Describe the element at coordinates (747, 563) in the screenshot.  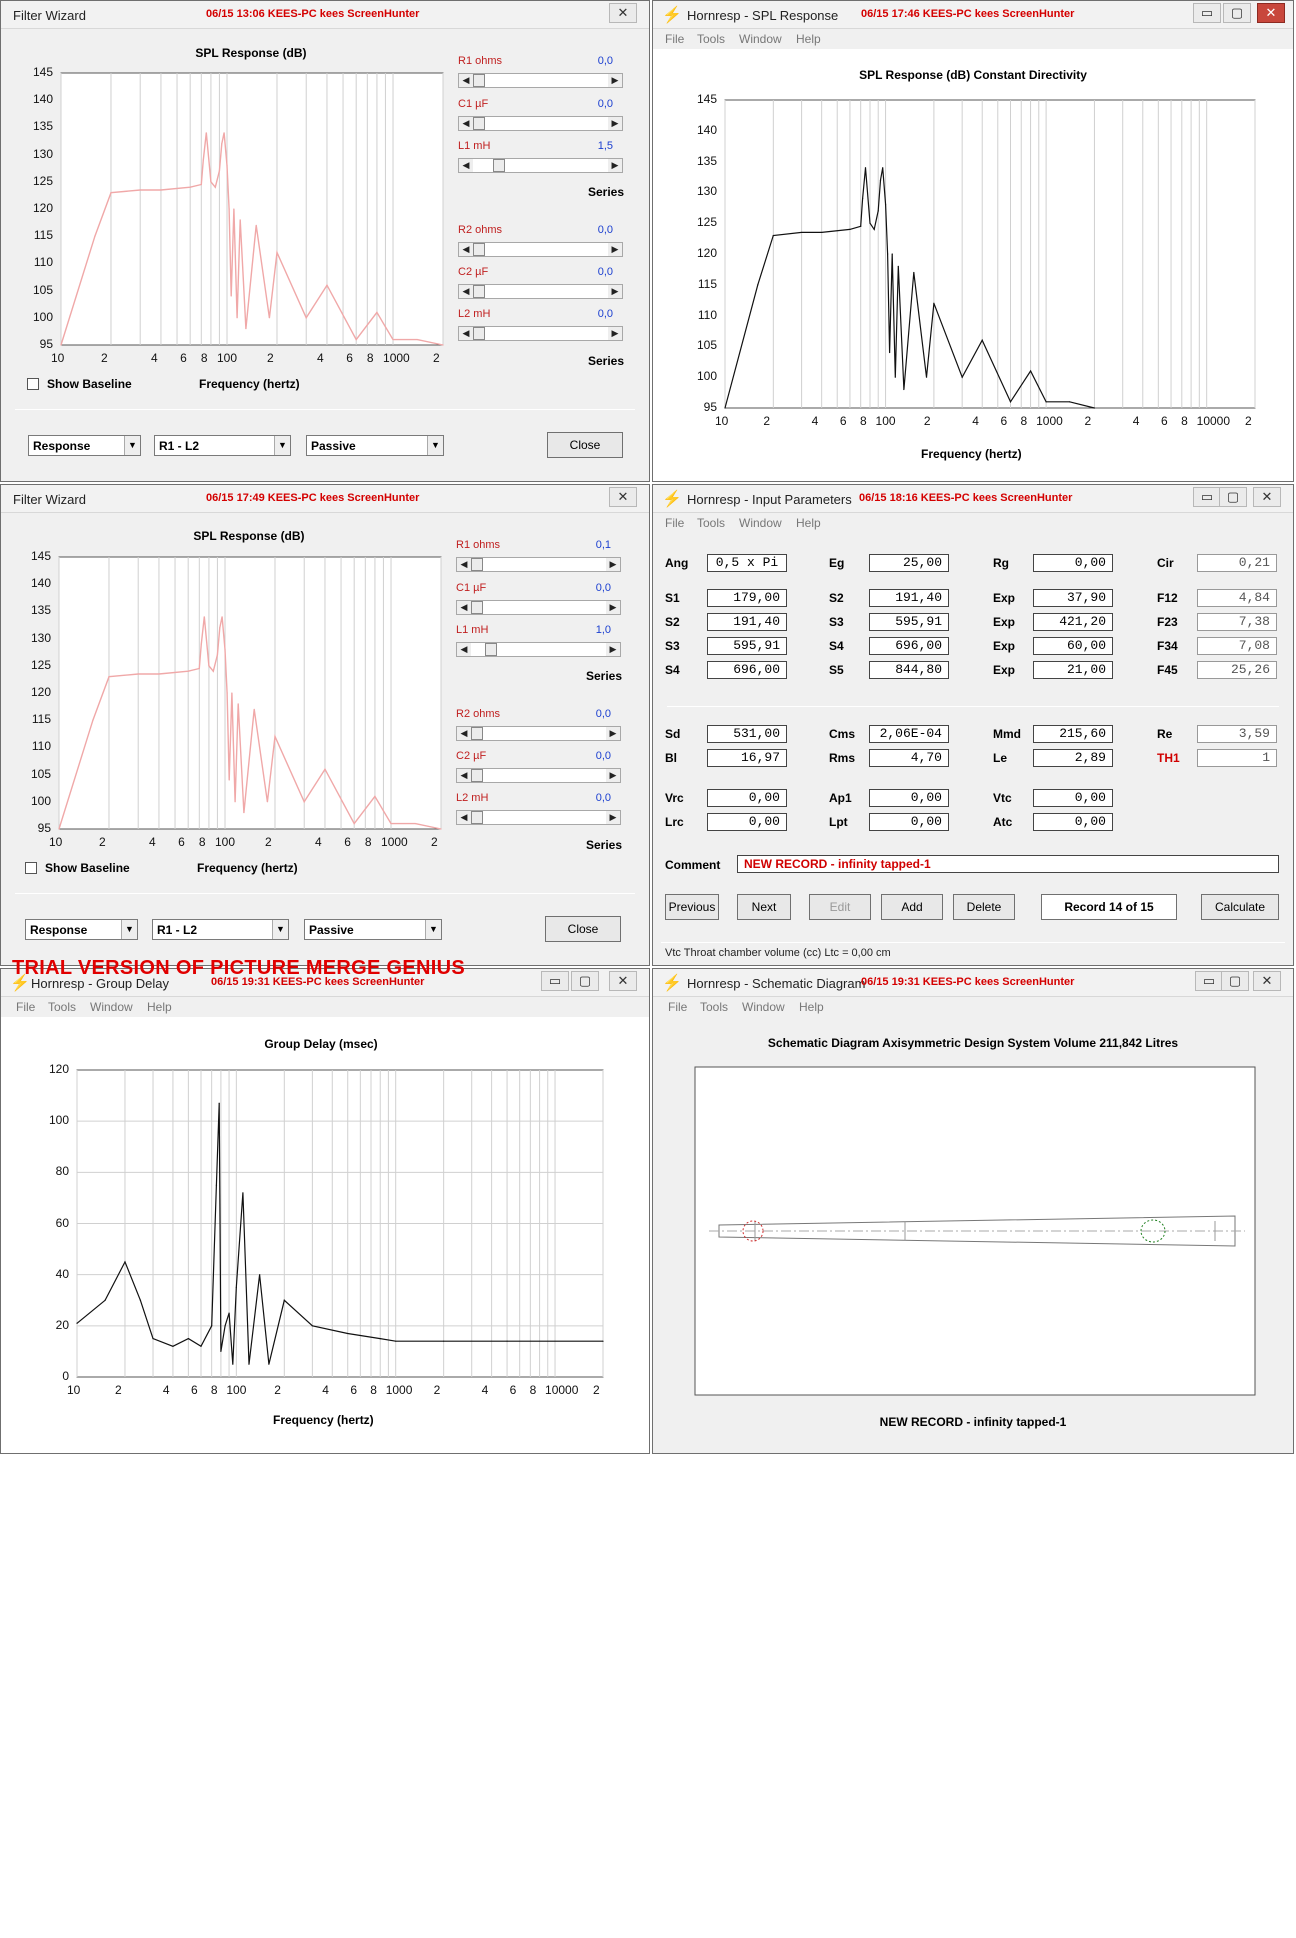
I see `param-field-ang: 0,5 x Pi` at that location.